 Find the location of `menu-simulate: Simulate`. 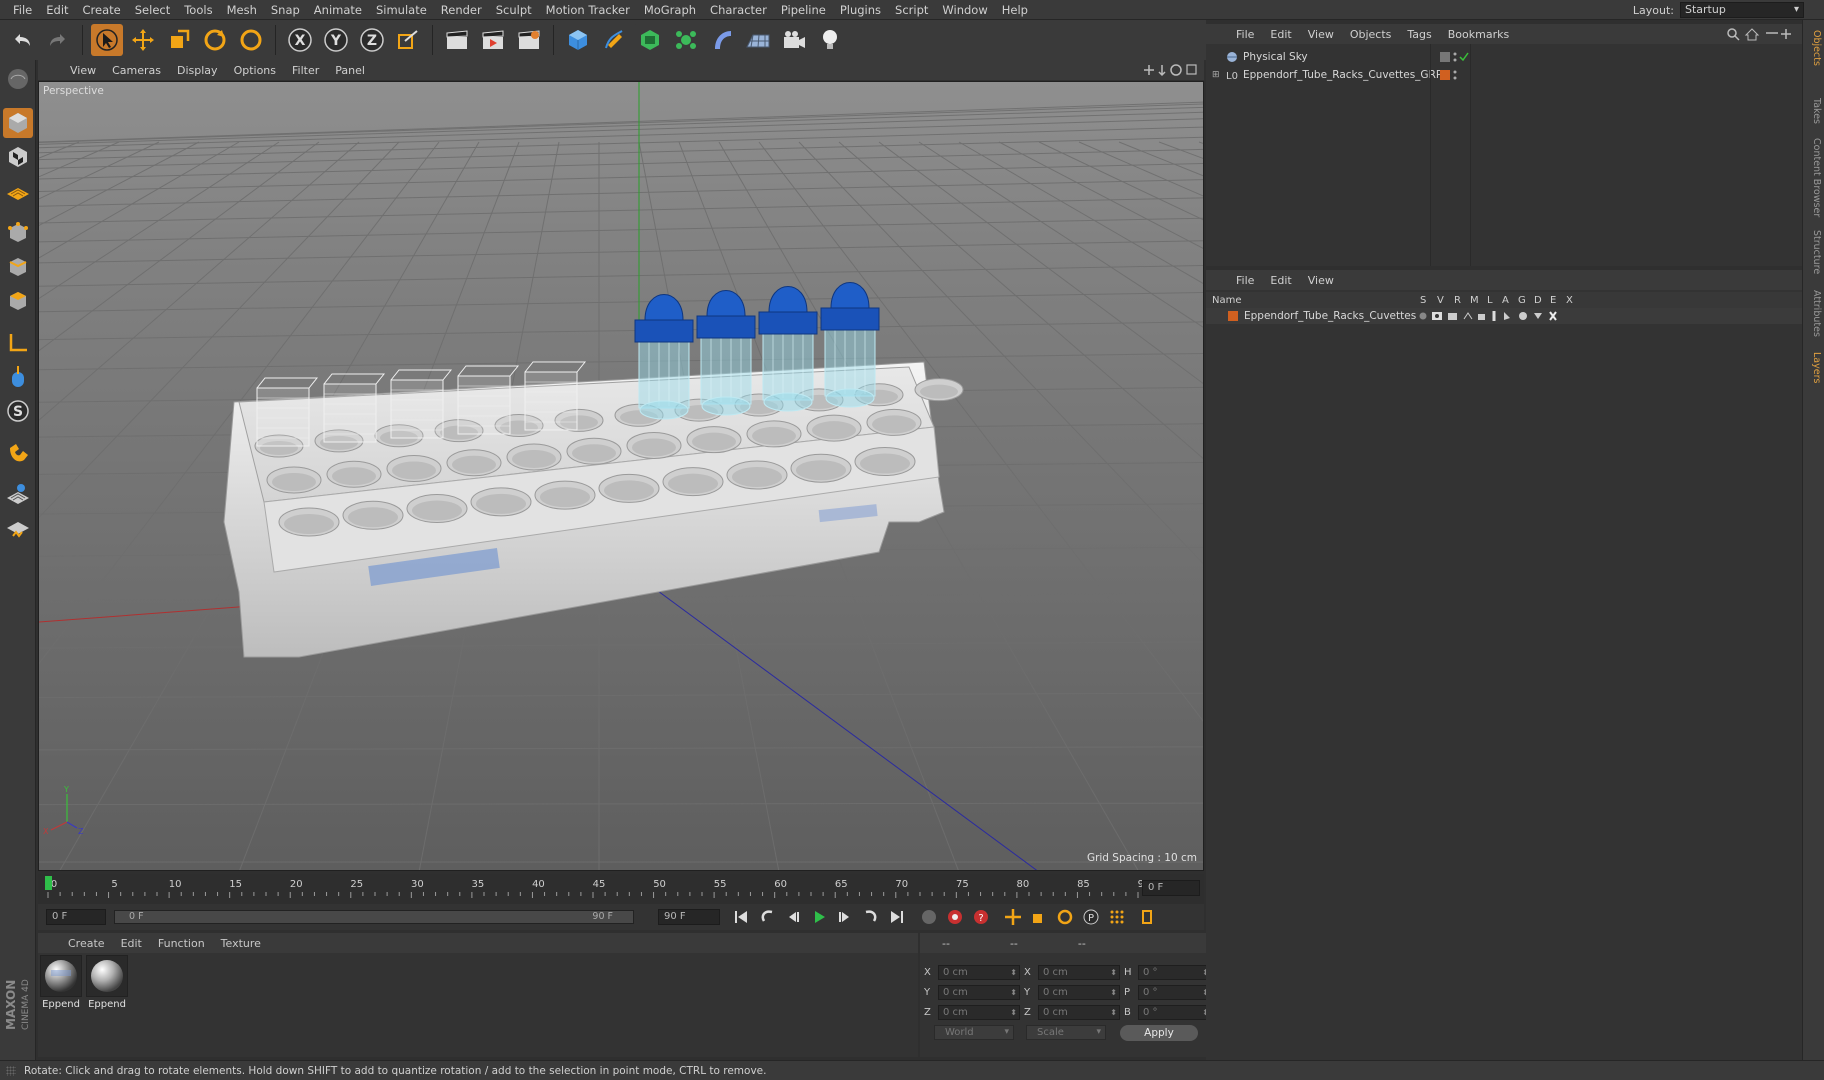

menu-simulate: Simulate is located at coordinates (401, 10).